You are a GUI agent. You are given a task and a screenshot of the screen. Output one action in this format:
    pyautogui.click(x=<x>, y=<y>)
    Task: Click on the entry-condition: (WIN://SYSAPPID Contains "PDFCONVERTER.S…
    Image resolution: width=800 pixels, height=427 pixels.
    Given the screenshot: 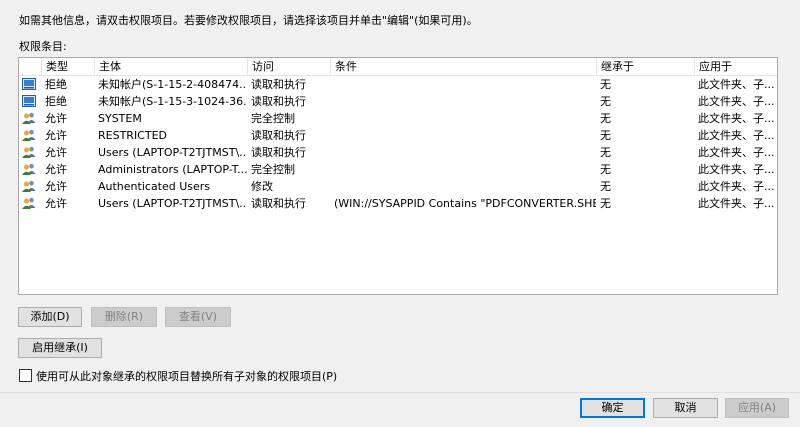 What is the action you would take?
    pyautogui.click(x=465, y=203)
    